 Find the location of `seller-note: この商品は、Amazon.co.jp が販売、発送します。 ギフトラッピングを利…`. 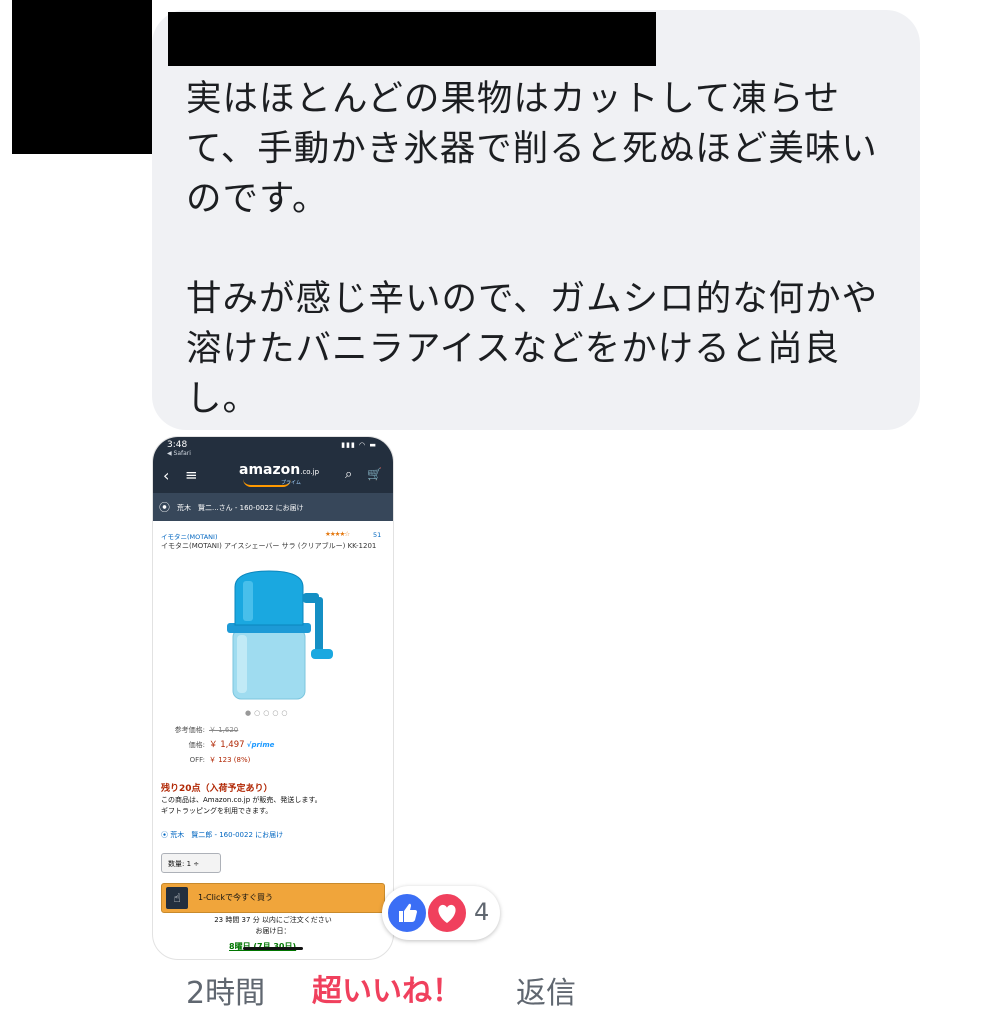

seller-note: この商品は、Amazon.co.jp が販売、発送します。 ギフトラッピングを利… is located at coordinates (241, 805).